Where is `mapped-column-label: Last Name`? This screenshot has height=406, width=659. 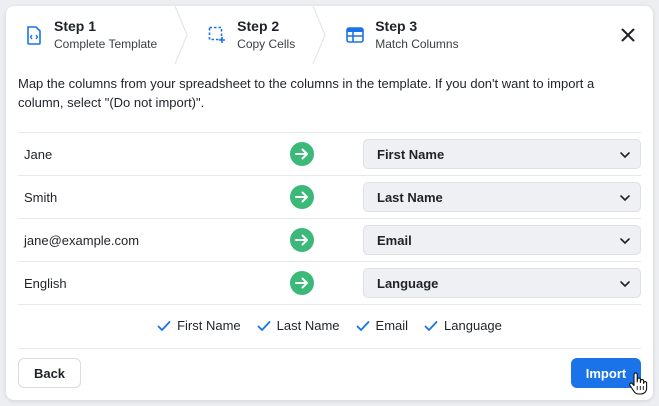
mapped-column-label: Last Name is located at coordinates (308, 325).